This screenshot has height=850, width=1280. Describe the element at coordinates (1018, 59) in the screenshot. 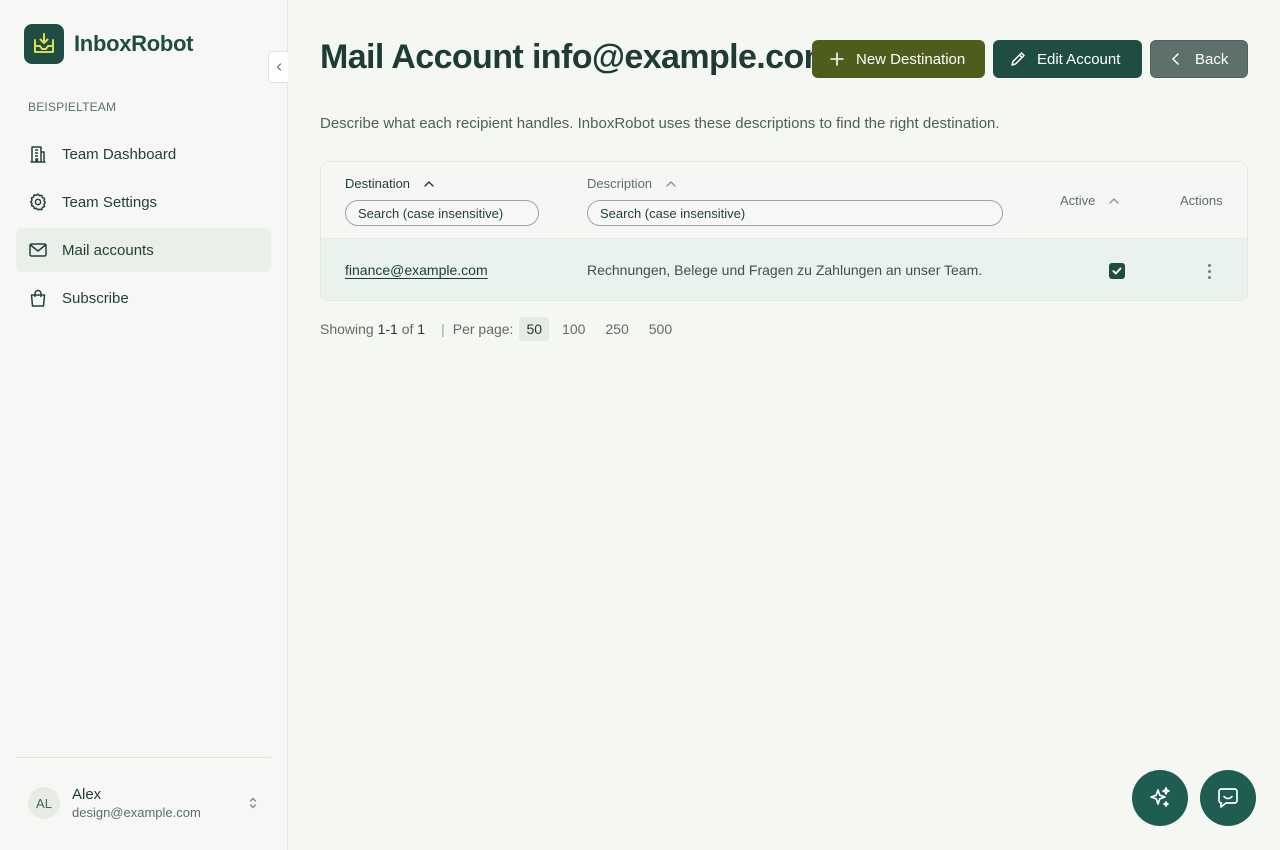

I see `pencil-icon` at that location.